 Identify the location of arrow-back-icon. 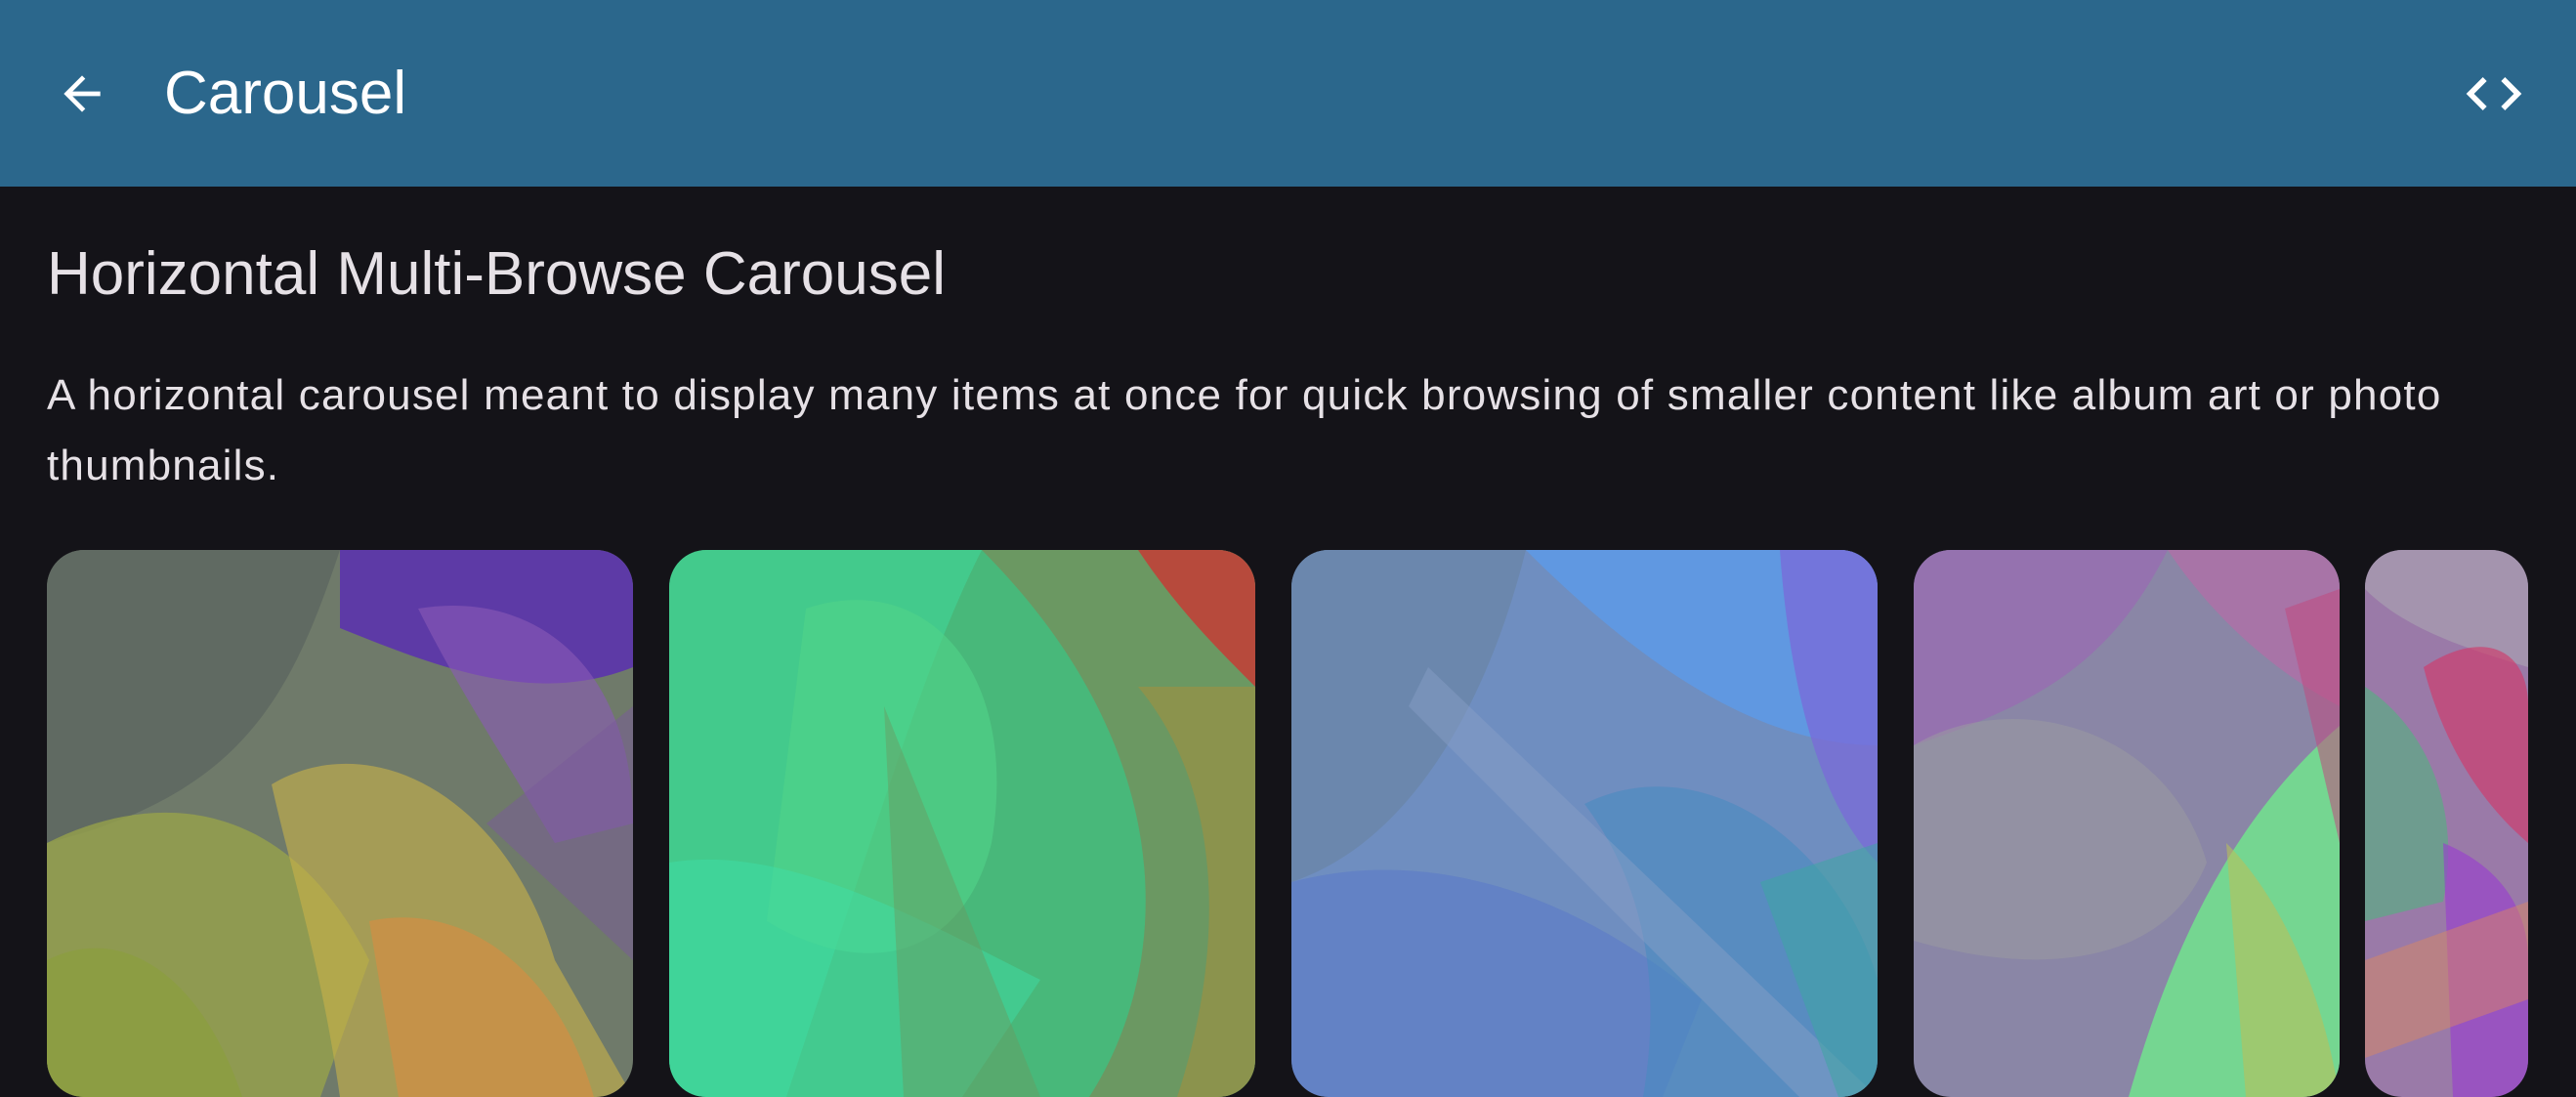
(82, 93).